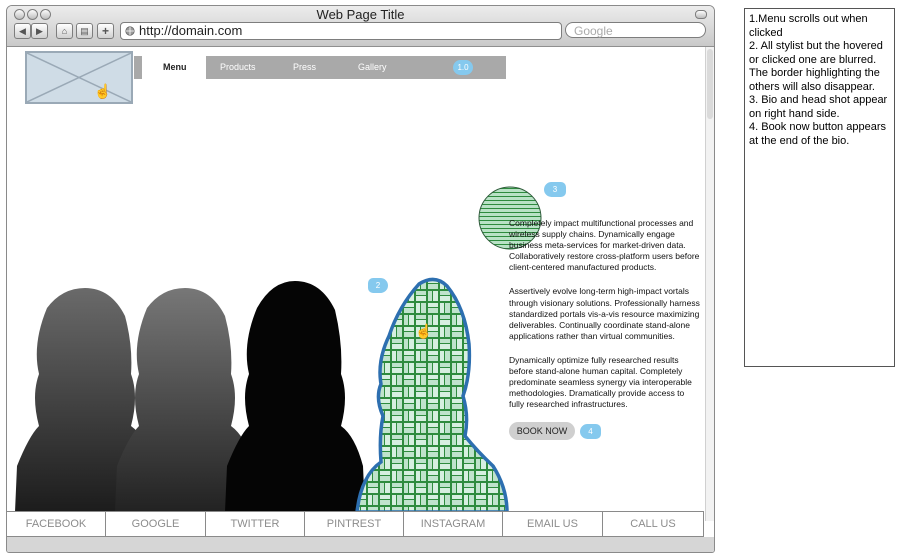 The width and height of the screenshot is (900, 556). I want to click on book-now-button: BOOK NOW, so click(542, 431).